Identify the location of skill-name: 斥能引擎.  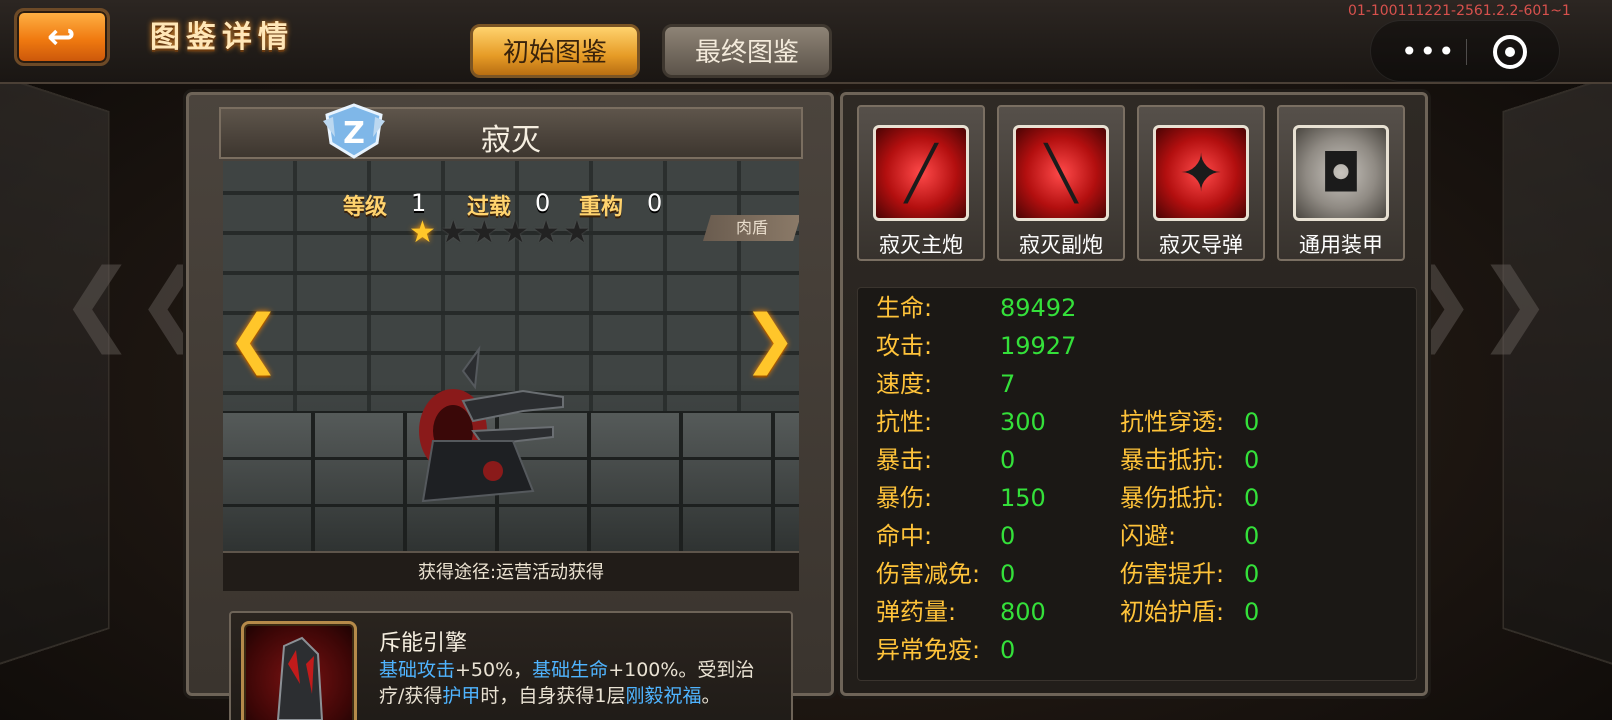
(423, 643).